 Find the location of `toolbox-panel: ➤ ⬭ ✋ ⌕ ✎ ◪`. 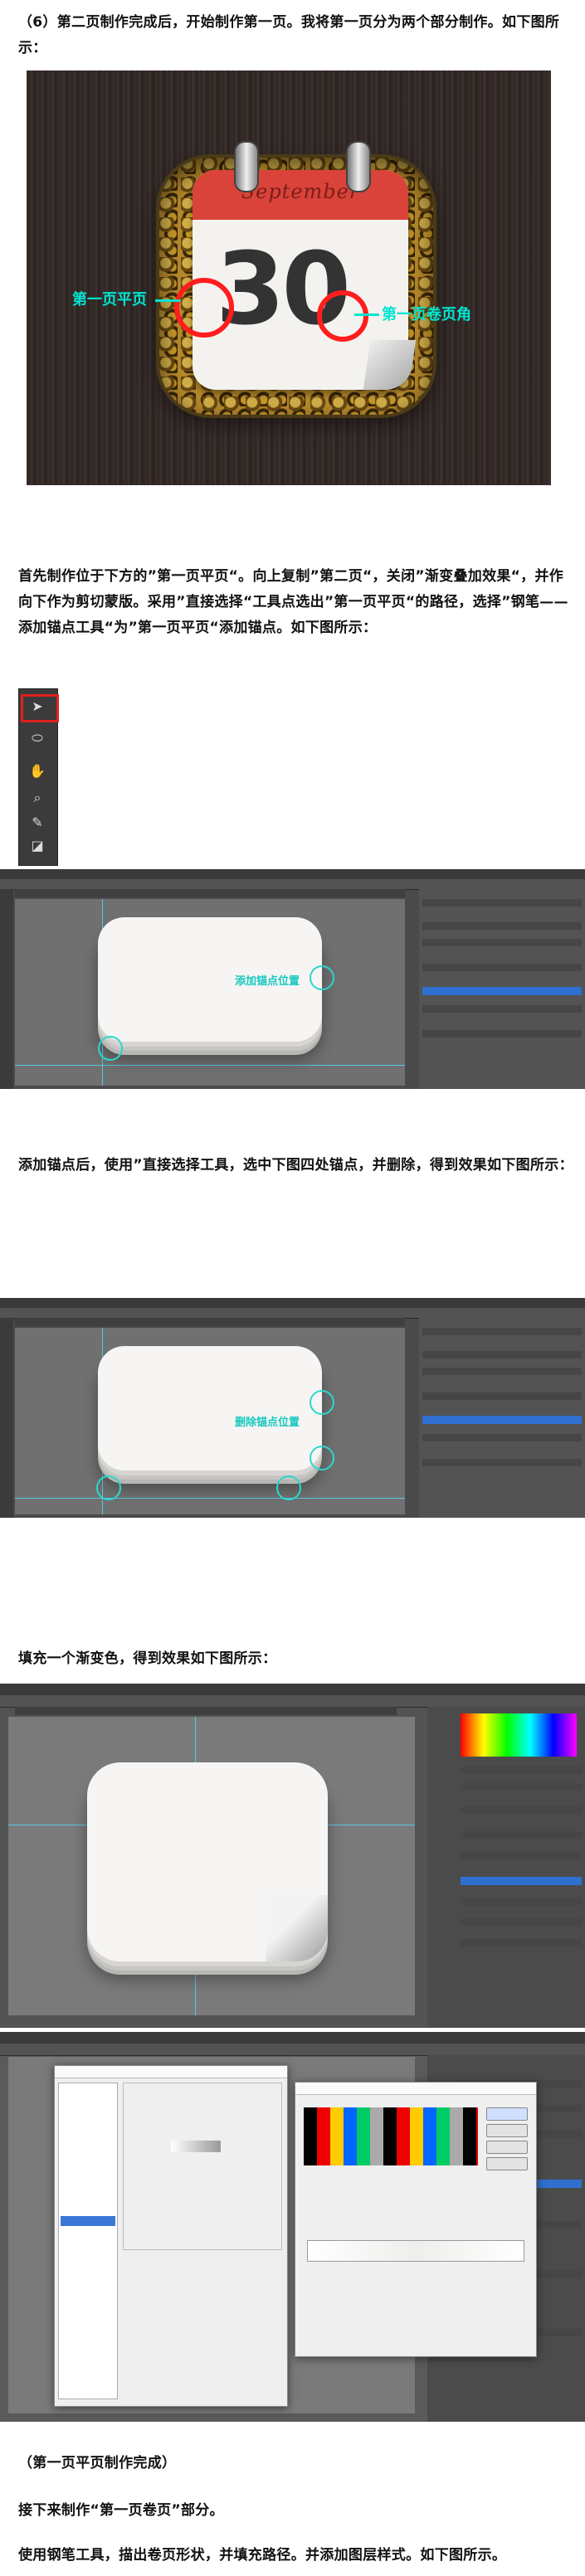

toolbox-panel: ➤ ⬭ ✋ ⌕ ✎ ◪ is located at coordinates (38, 777).